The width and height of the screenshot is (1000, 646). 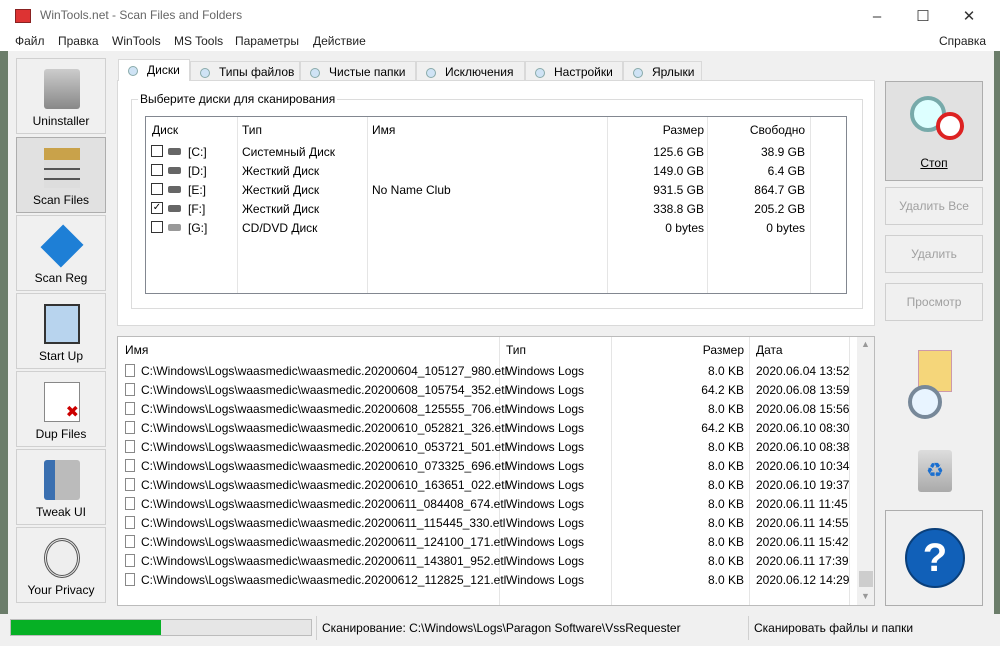 I want to click on menu-edit: Правка, so click(x=78, y=41).